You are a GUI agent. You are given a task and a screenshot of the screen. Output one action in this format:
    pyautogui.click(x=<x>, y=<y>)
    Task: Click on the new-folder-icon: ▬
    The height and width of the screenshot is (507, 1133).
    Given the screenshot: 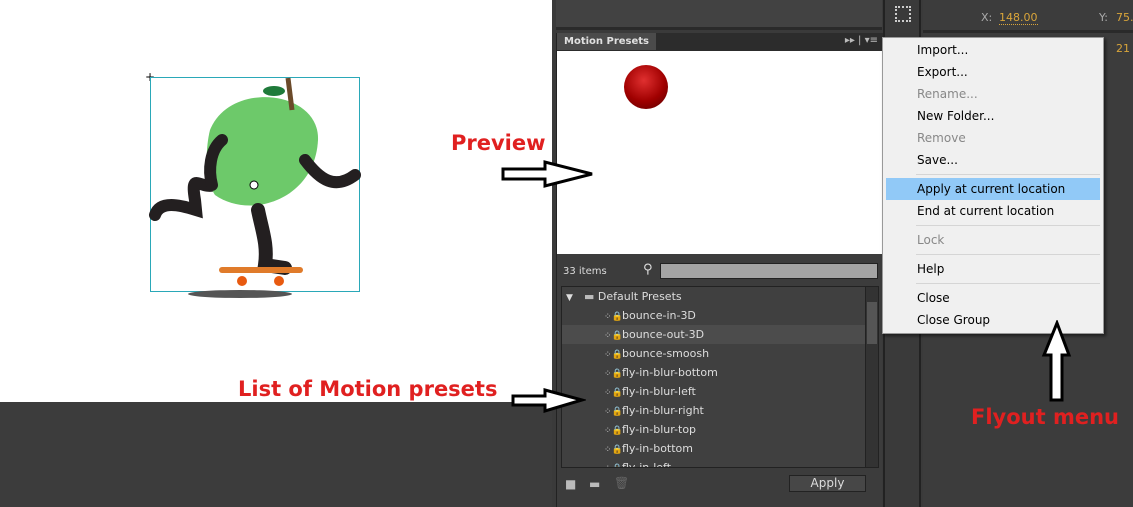 What is the action you would take?
    pyautogui.click(x=594, y=484)
    